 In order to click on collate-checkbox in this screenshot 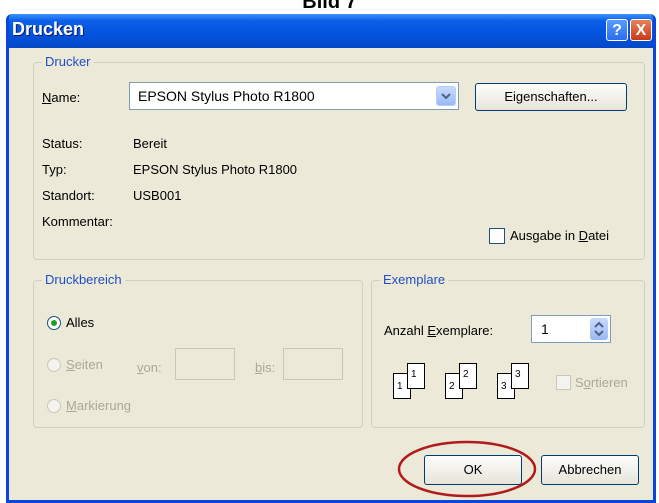, I will do `click(563, 382)`.